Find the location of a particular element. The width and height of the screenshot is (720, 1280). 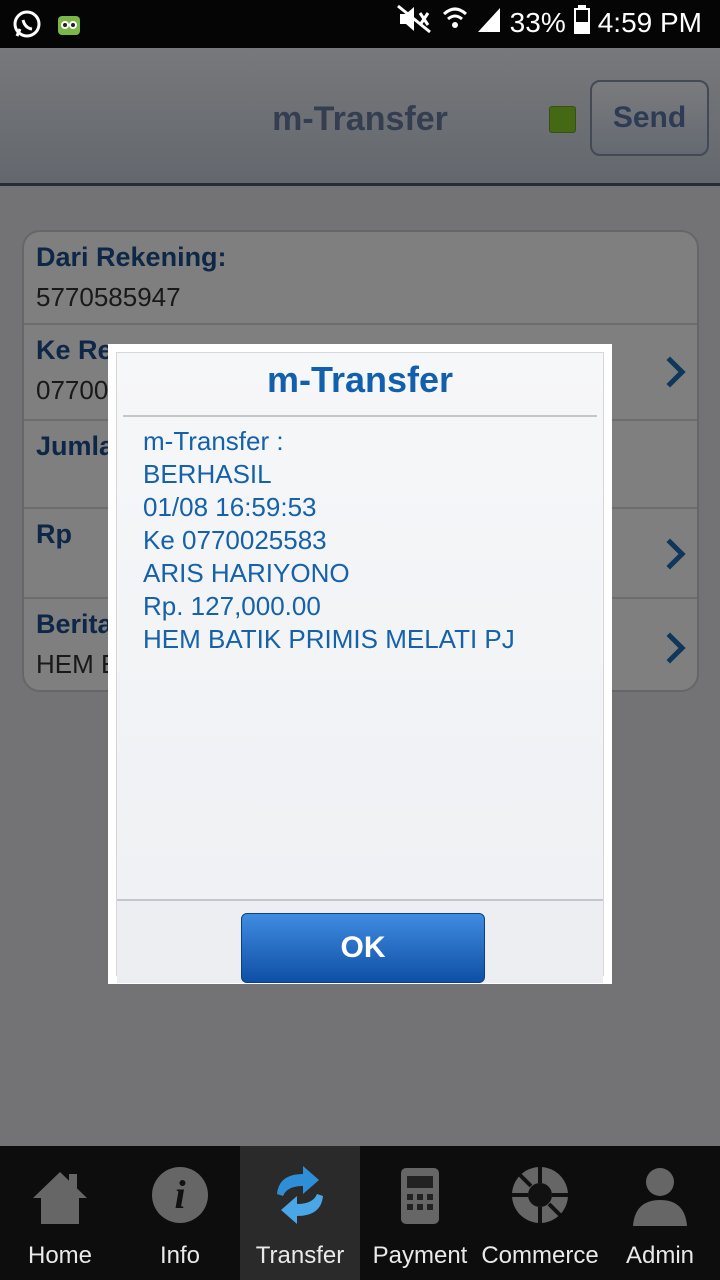

nav-label: Admin is located at coordinates (660, 1255).